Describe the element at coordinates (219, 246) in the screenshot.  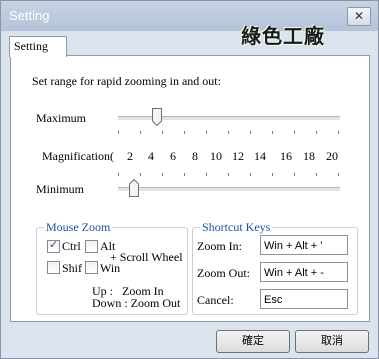
I see `zoom-in-label: Zoom In:` at that location.